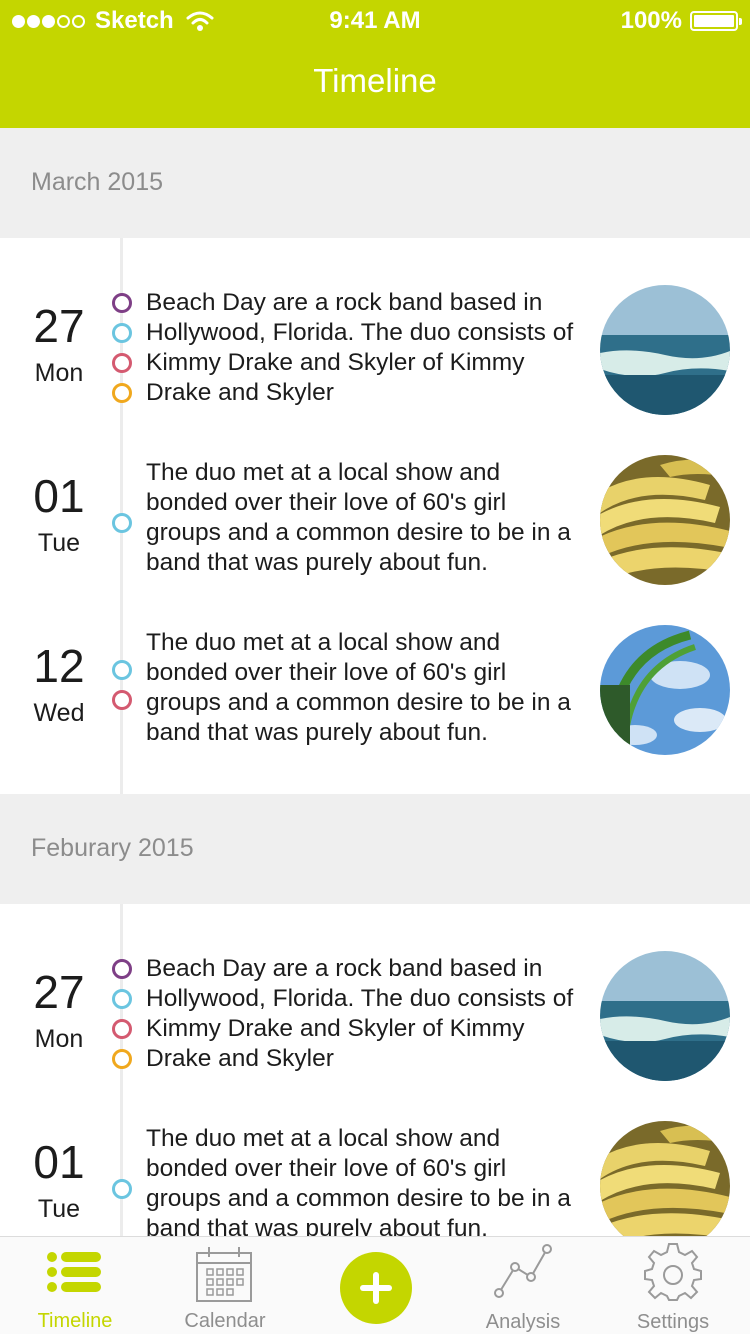  Describe the element at coordinates (59, 666) in the screenshot. I see `entry-day: 12` at that location.